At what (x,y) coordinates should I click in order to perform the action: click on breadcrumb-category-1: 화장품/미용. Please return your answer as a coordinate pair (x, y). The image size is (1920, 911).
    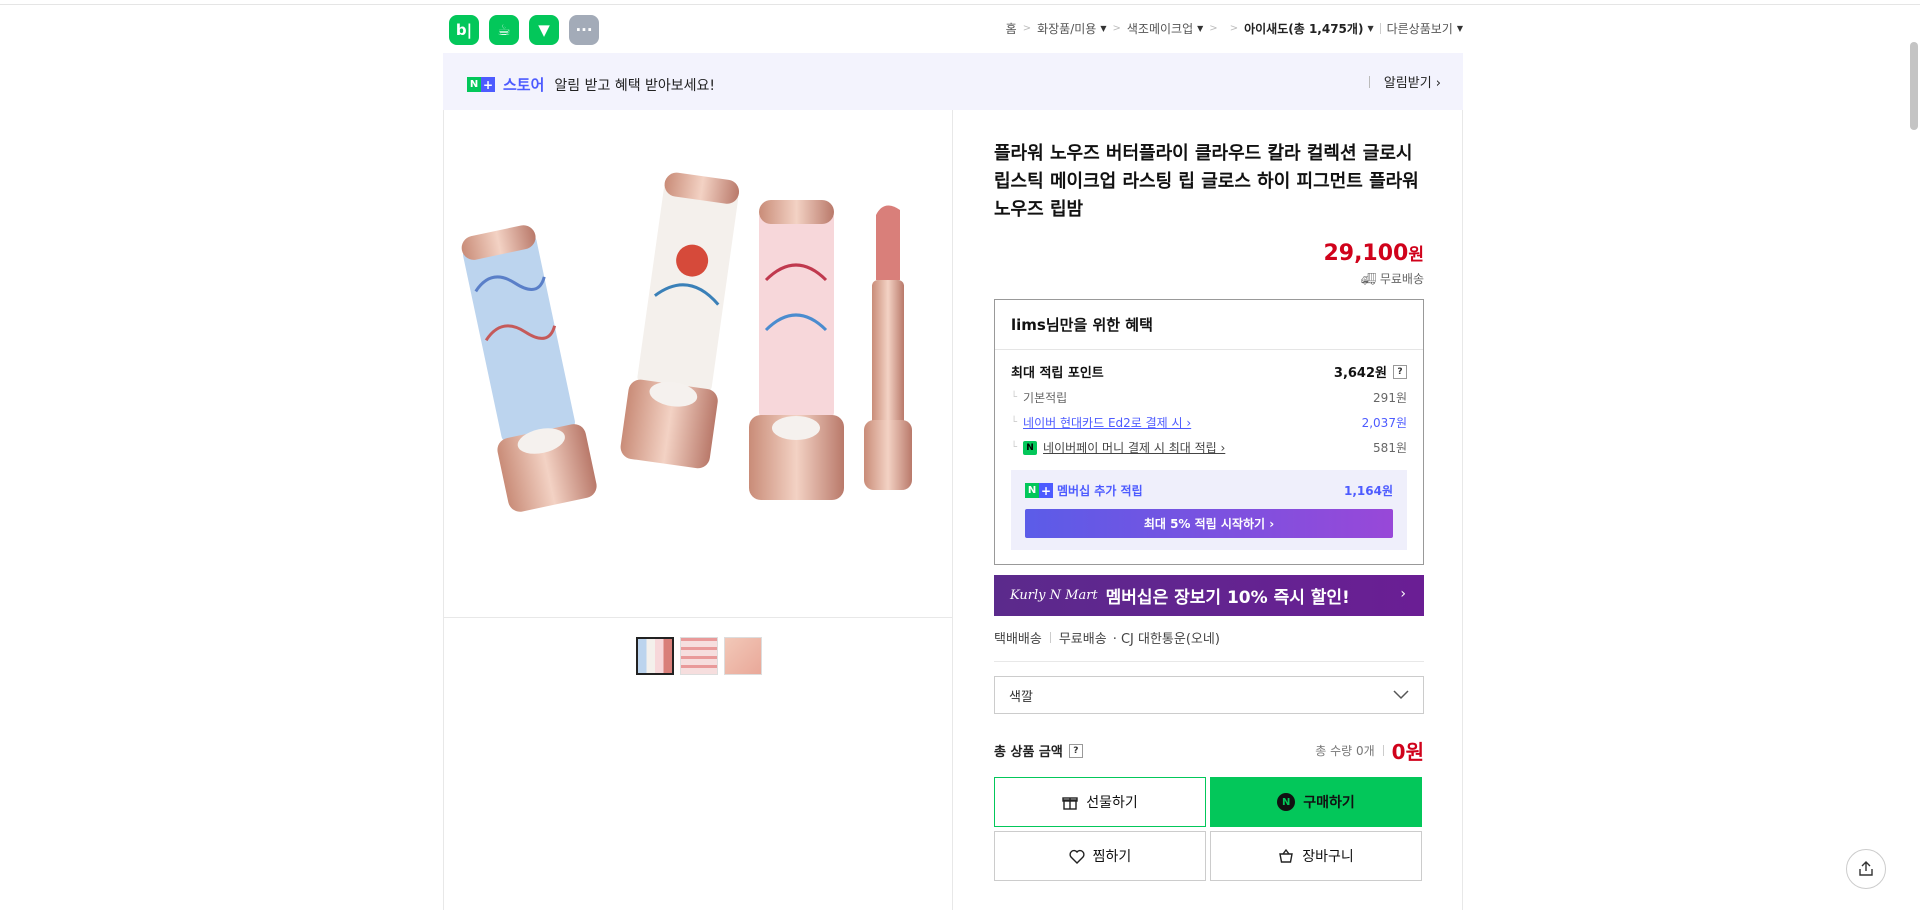
    Looking at the image, I should click on (1066, 28).